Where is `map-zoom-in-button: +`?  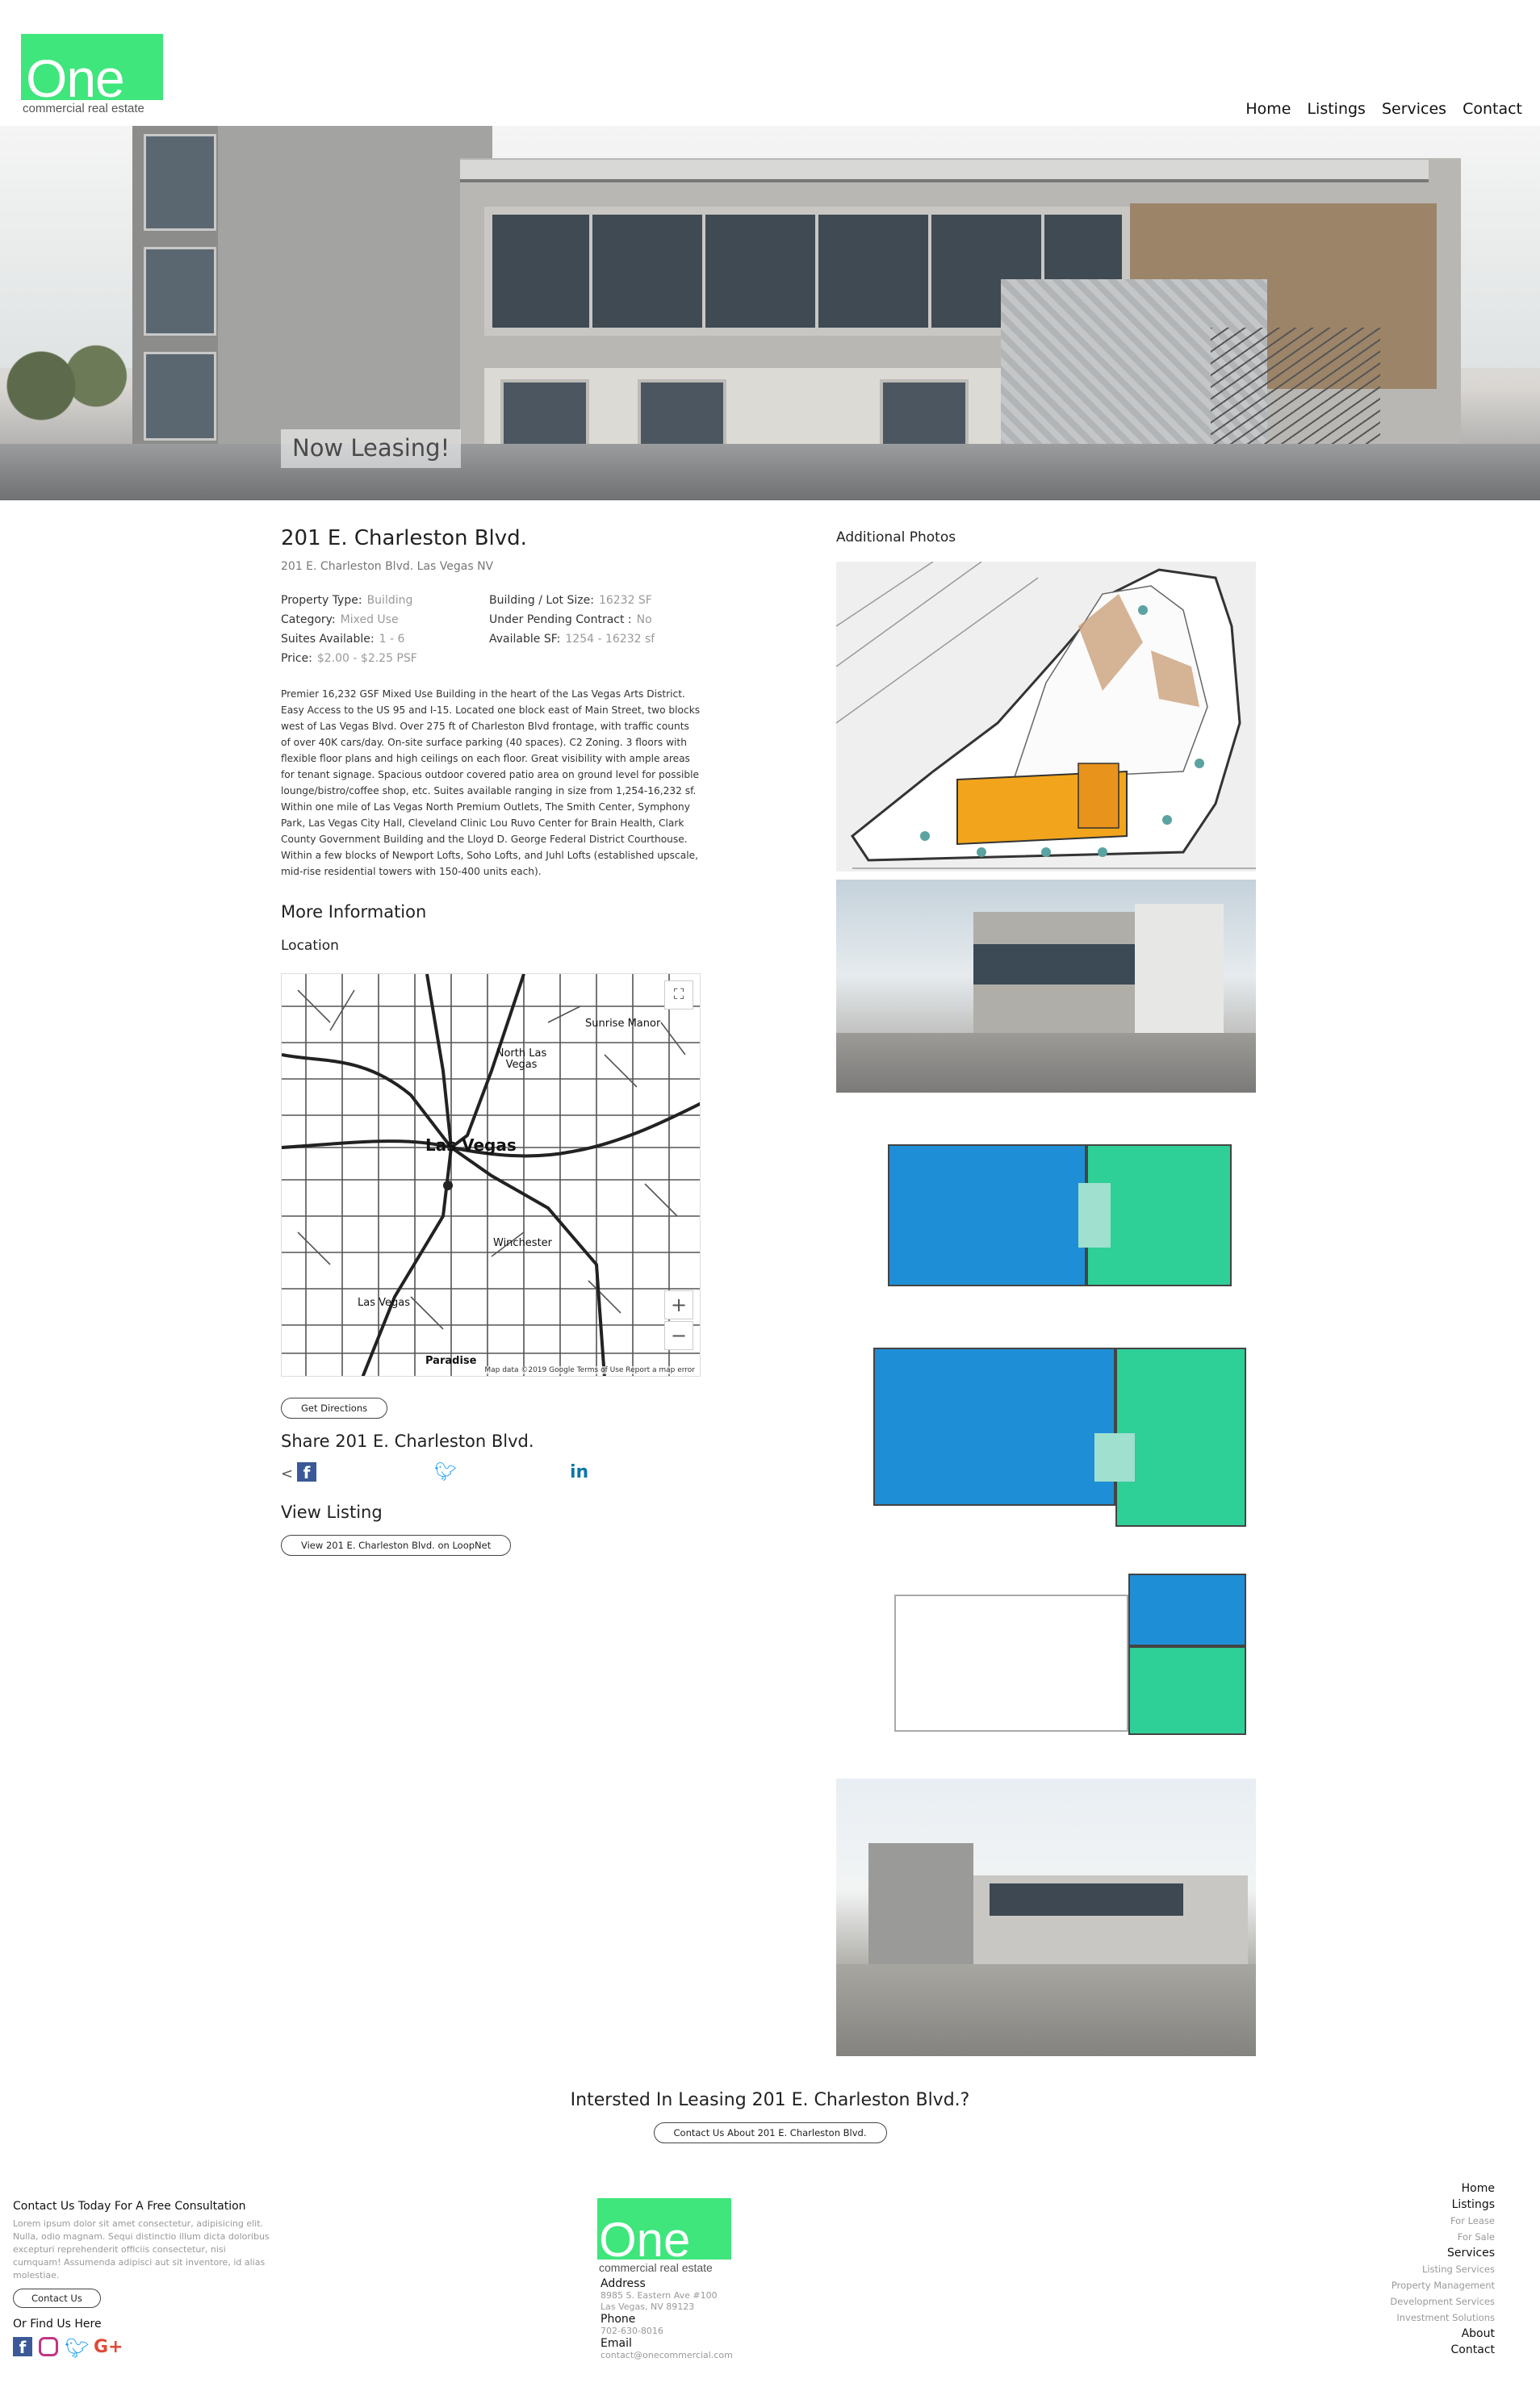
map-zoom-in-button: + is located at coordinates (678, 1304).